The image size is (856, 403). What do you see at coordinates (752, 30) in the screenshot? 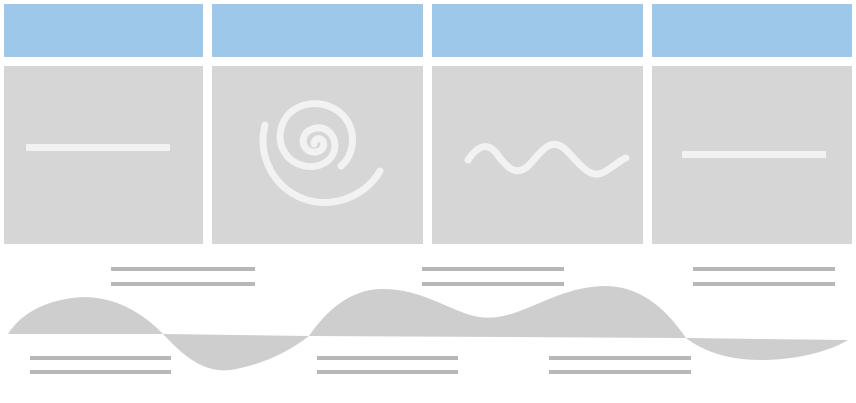
I see `column-4-header` at bounding box center [752, 30].